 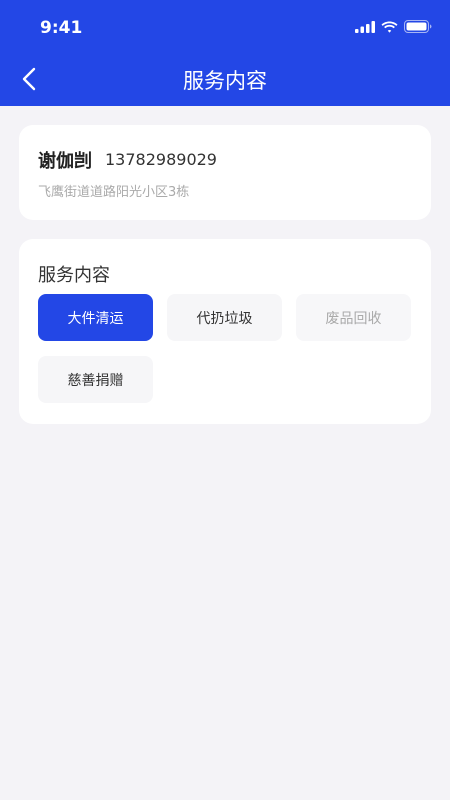 I want to click on nav-bar: 服务内容, so click(x=225, y=81).